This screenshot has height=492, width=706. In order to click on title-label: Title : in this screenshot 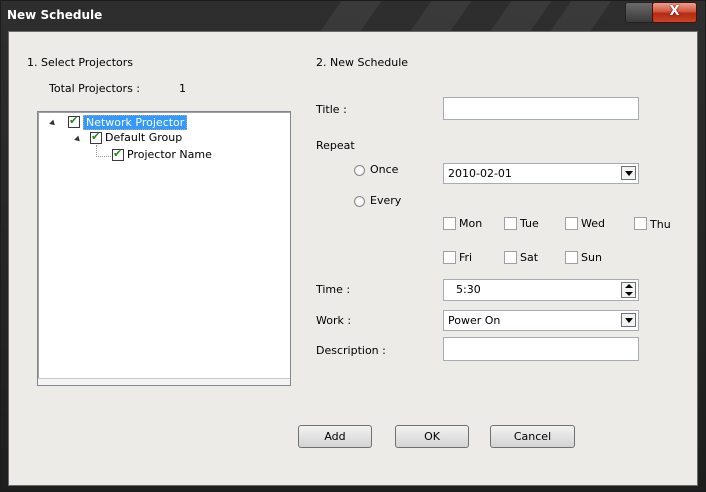, I will do `click(331, 109)`.